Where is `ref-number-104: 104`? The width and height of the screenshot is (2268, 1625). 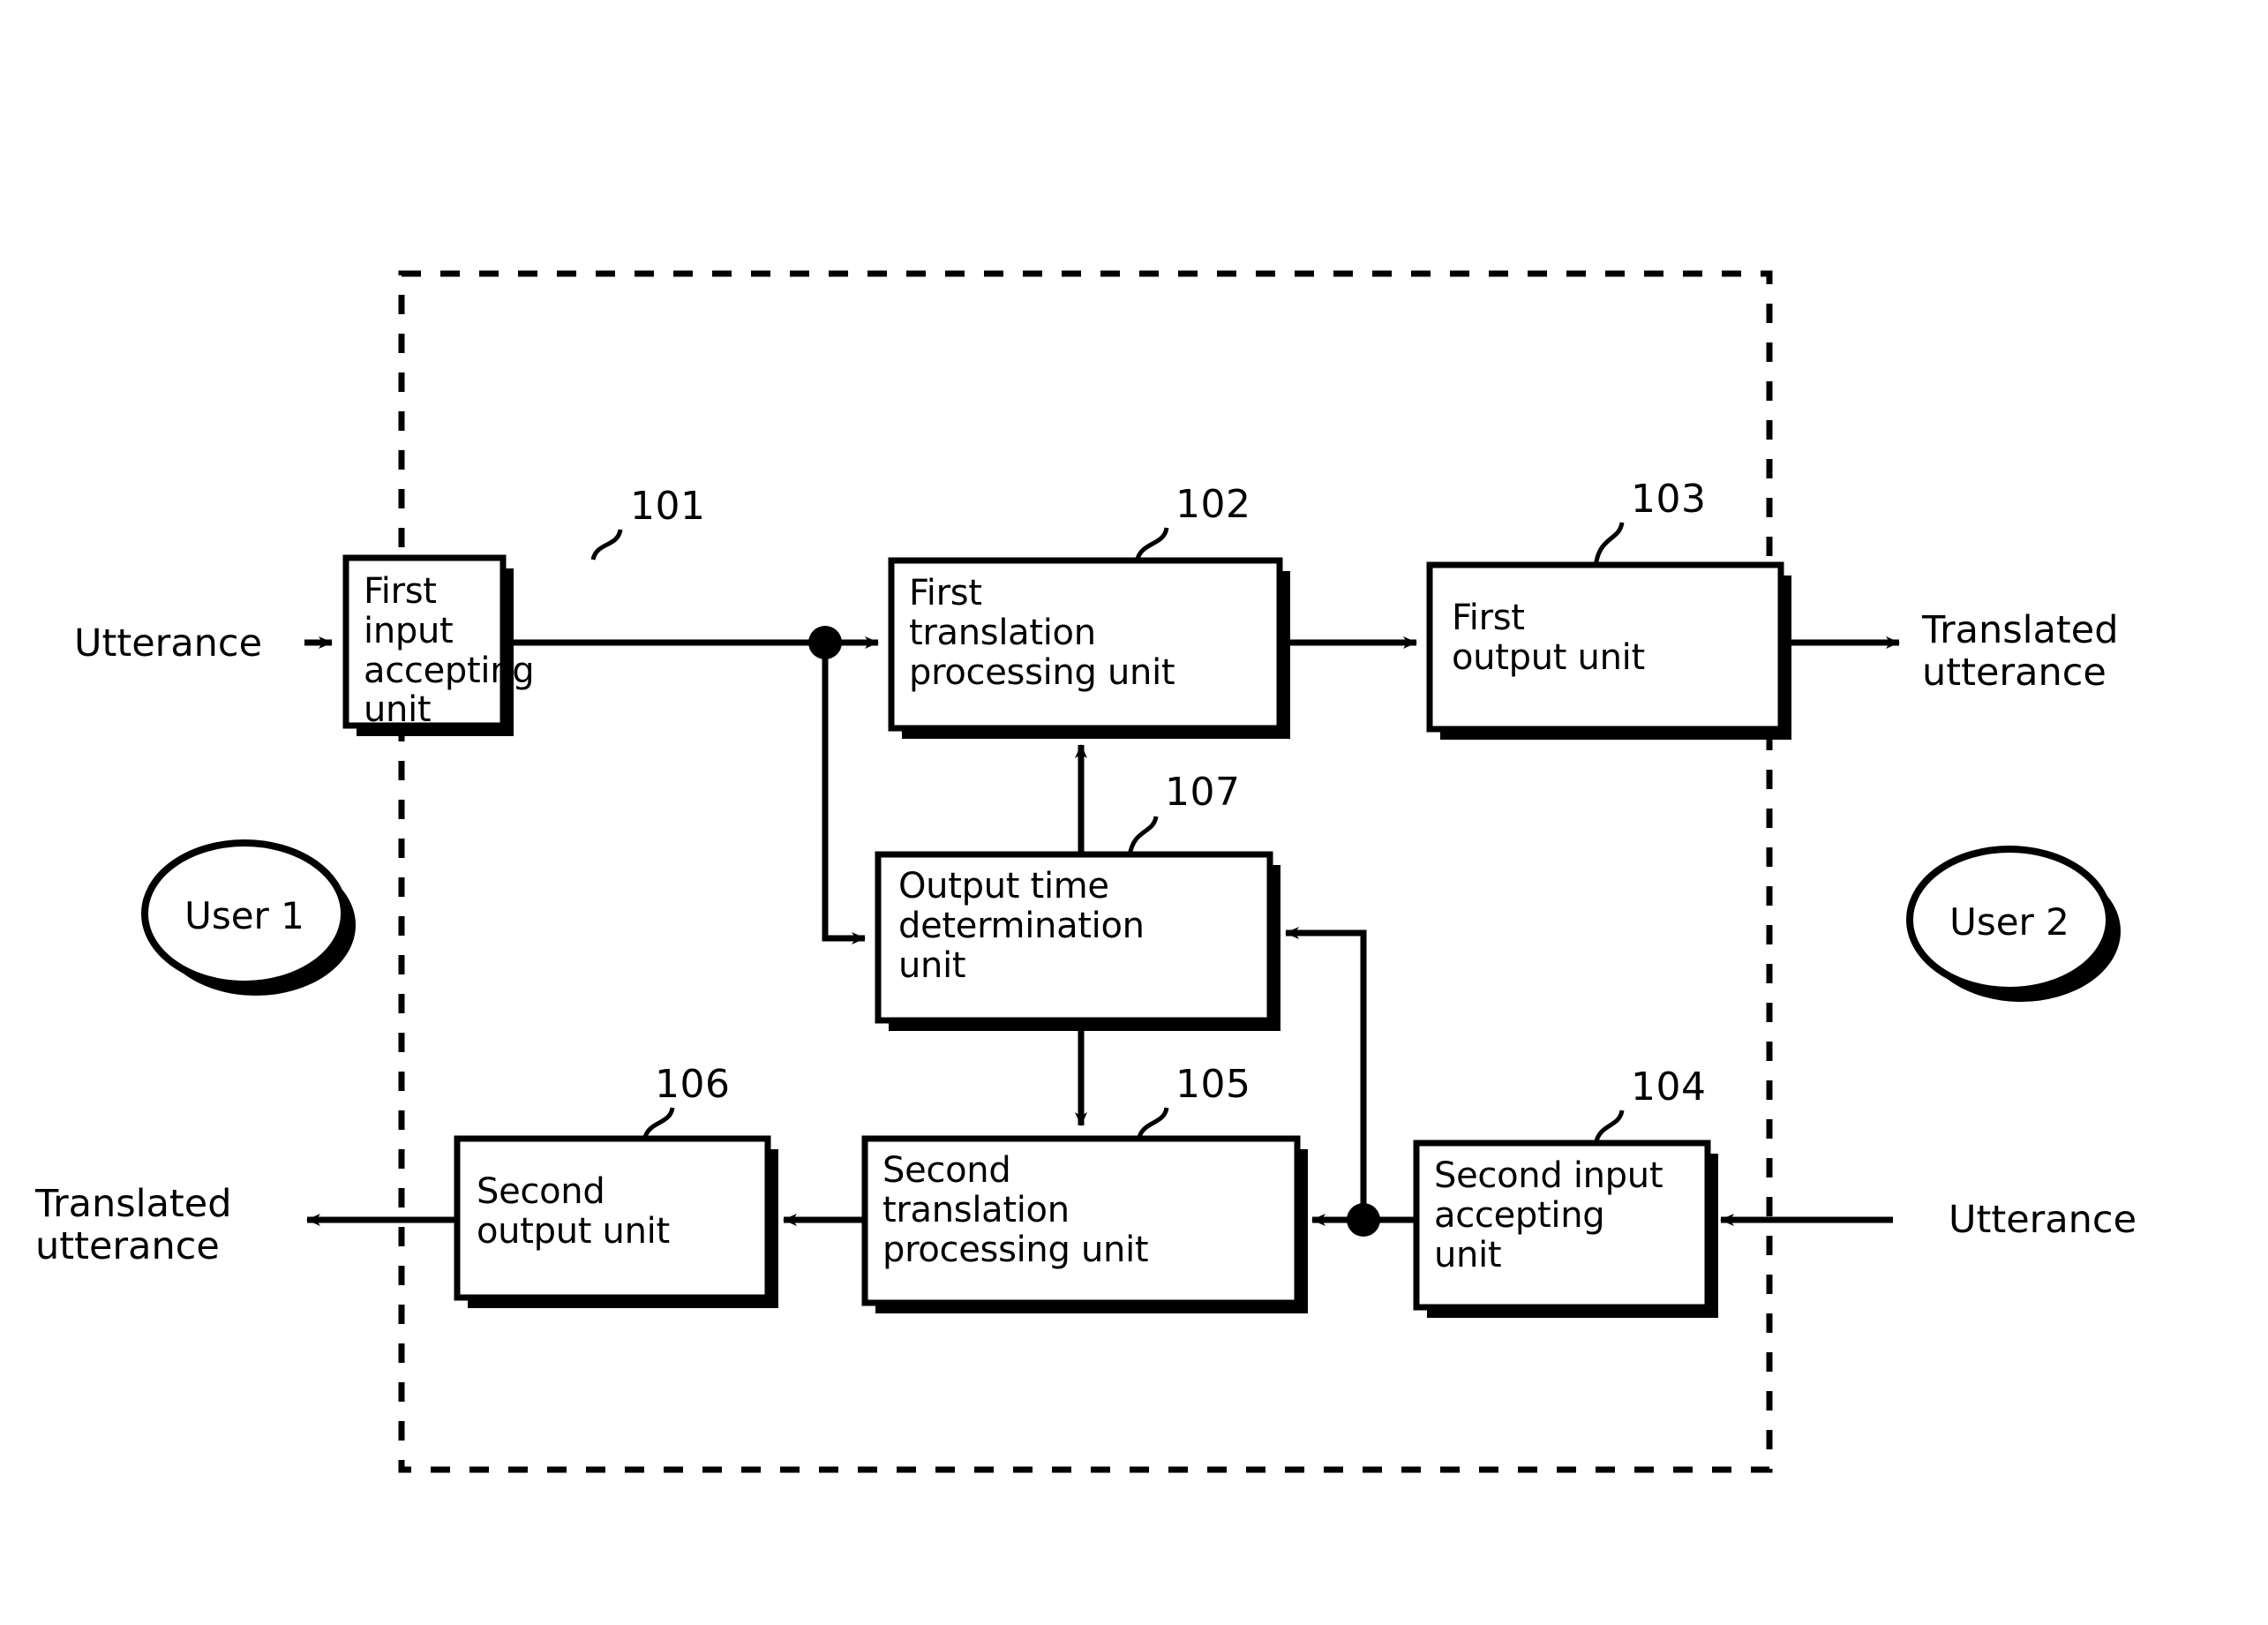
ref-number-104: 104 is located at coordinates (1669, 1087).